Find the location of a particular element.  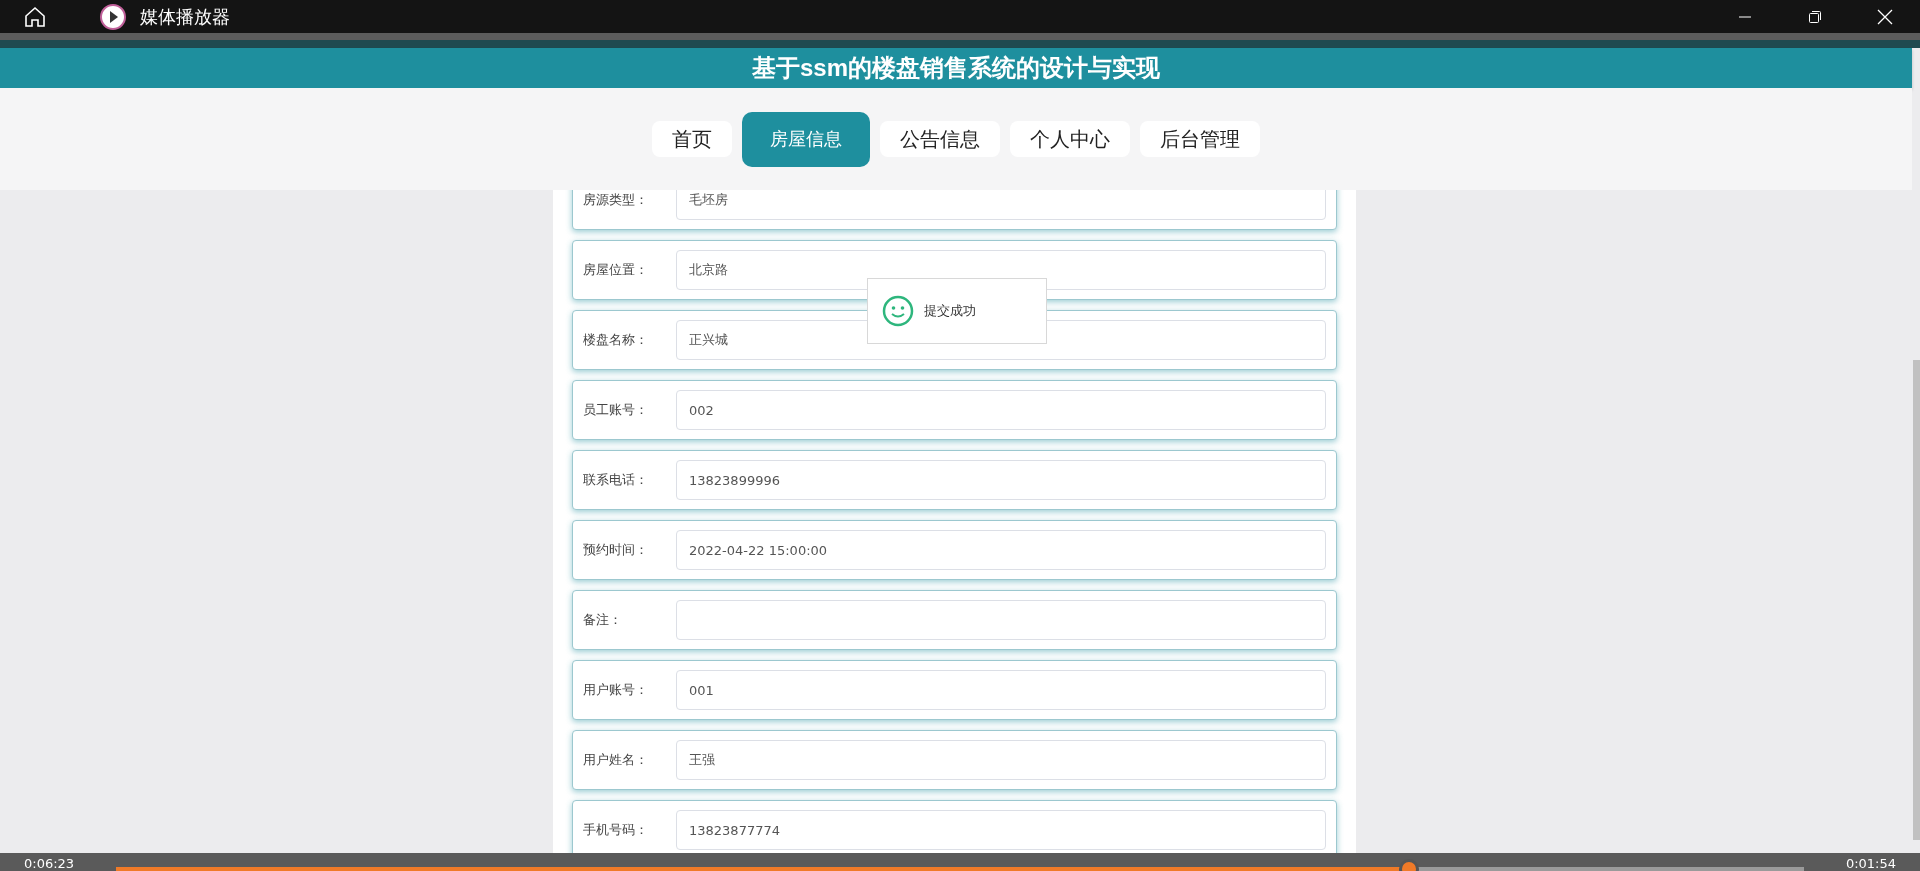

field-label: 员工账号： is located at coordinates (616, 410).